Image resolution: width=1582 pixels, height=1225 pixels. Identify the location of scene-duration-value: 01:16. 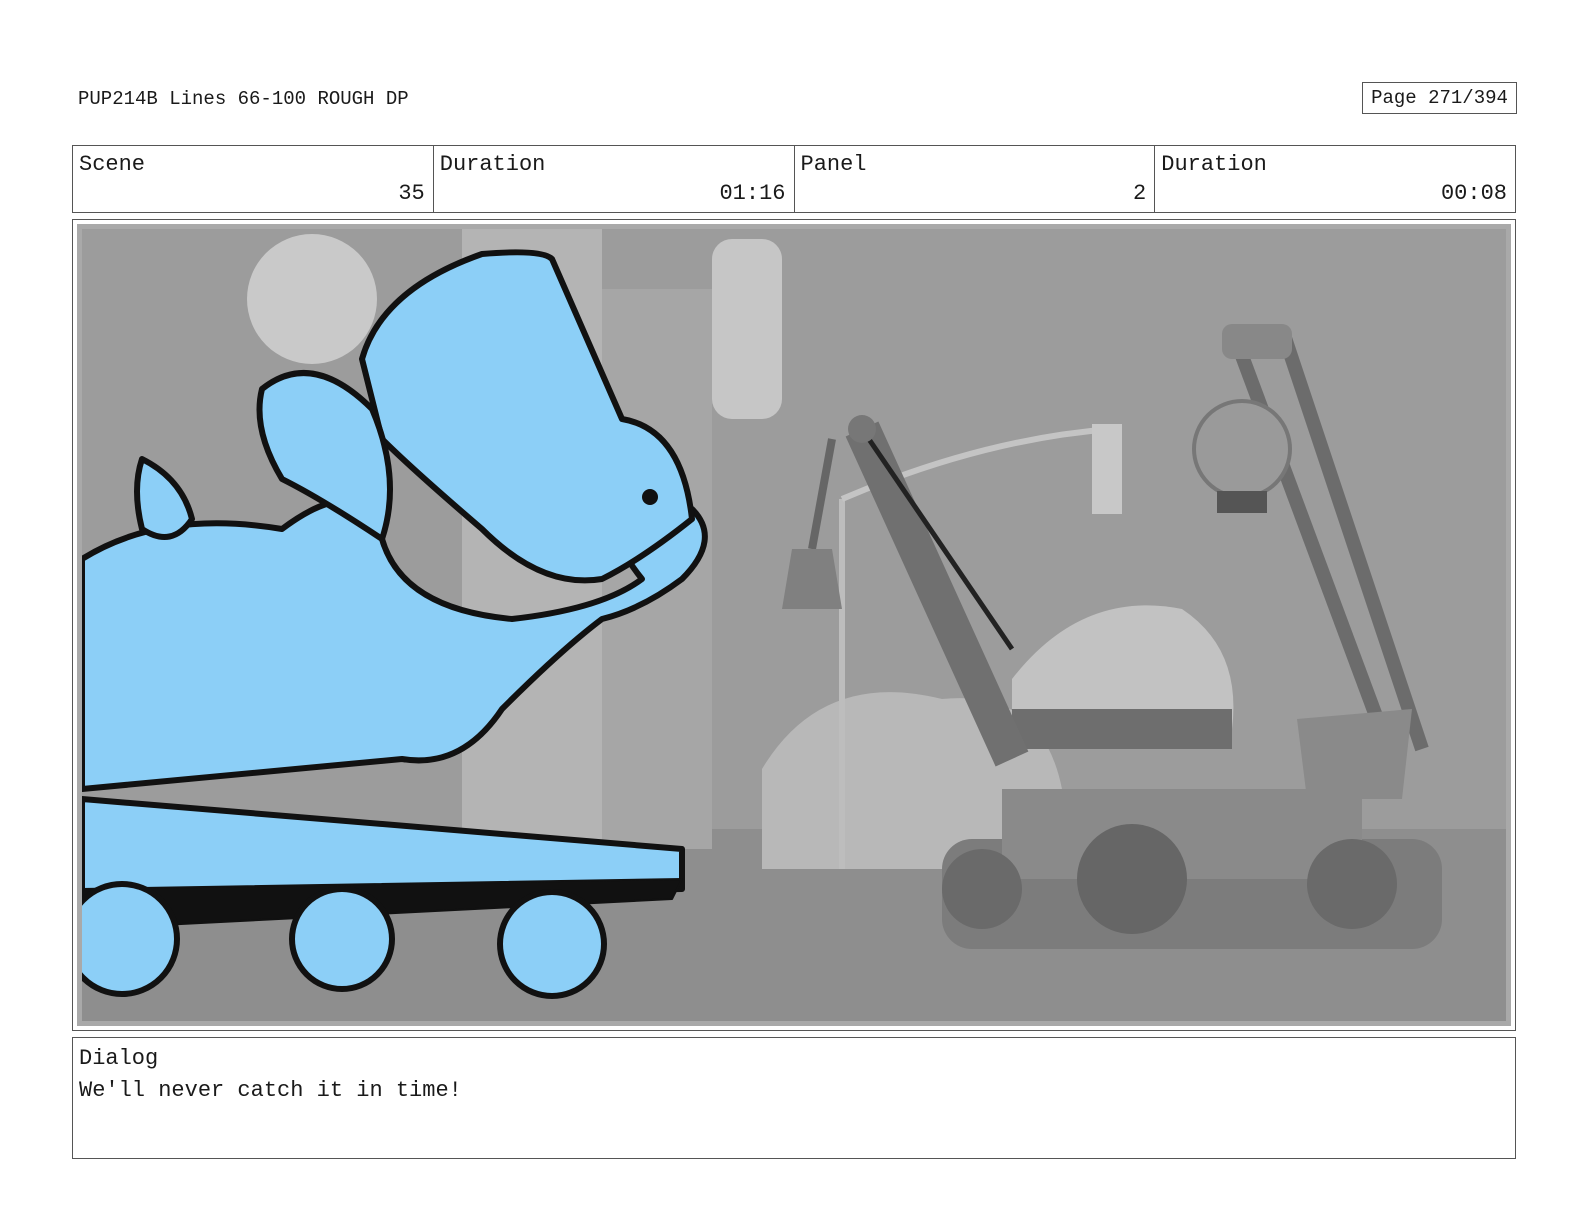
(752, 193).